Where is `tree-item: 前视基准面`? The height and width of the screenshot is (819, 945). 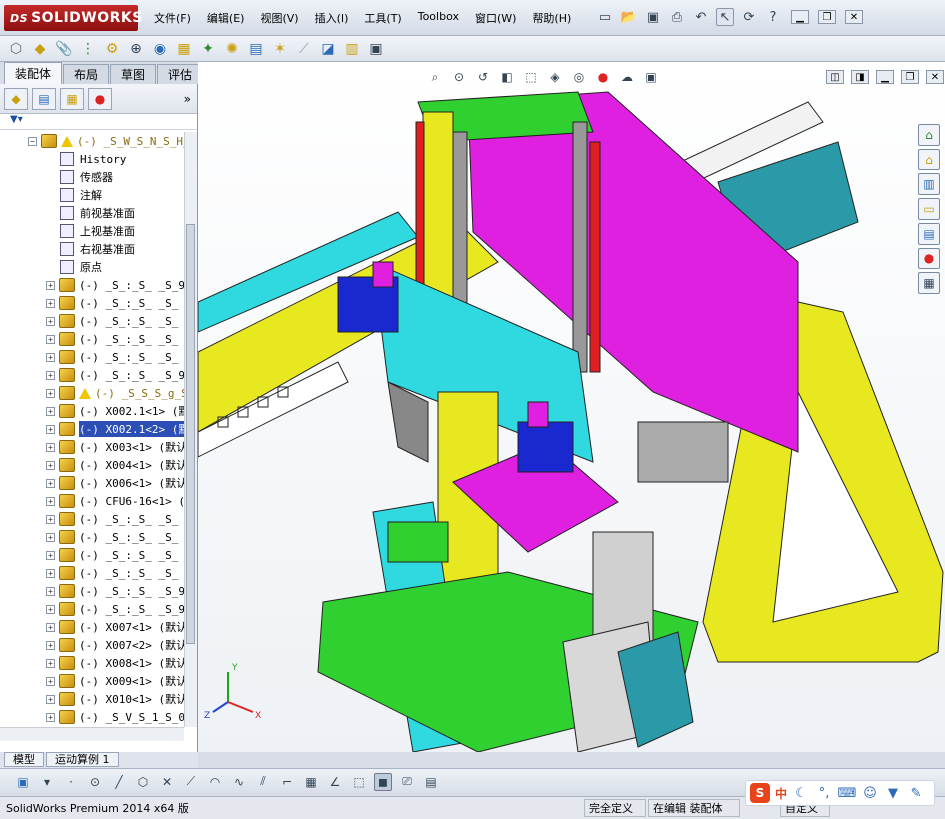
tree-item: 前视基准面 is located at coordinates (92, 213).